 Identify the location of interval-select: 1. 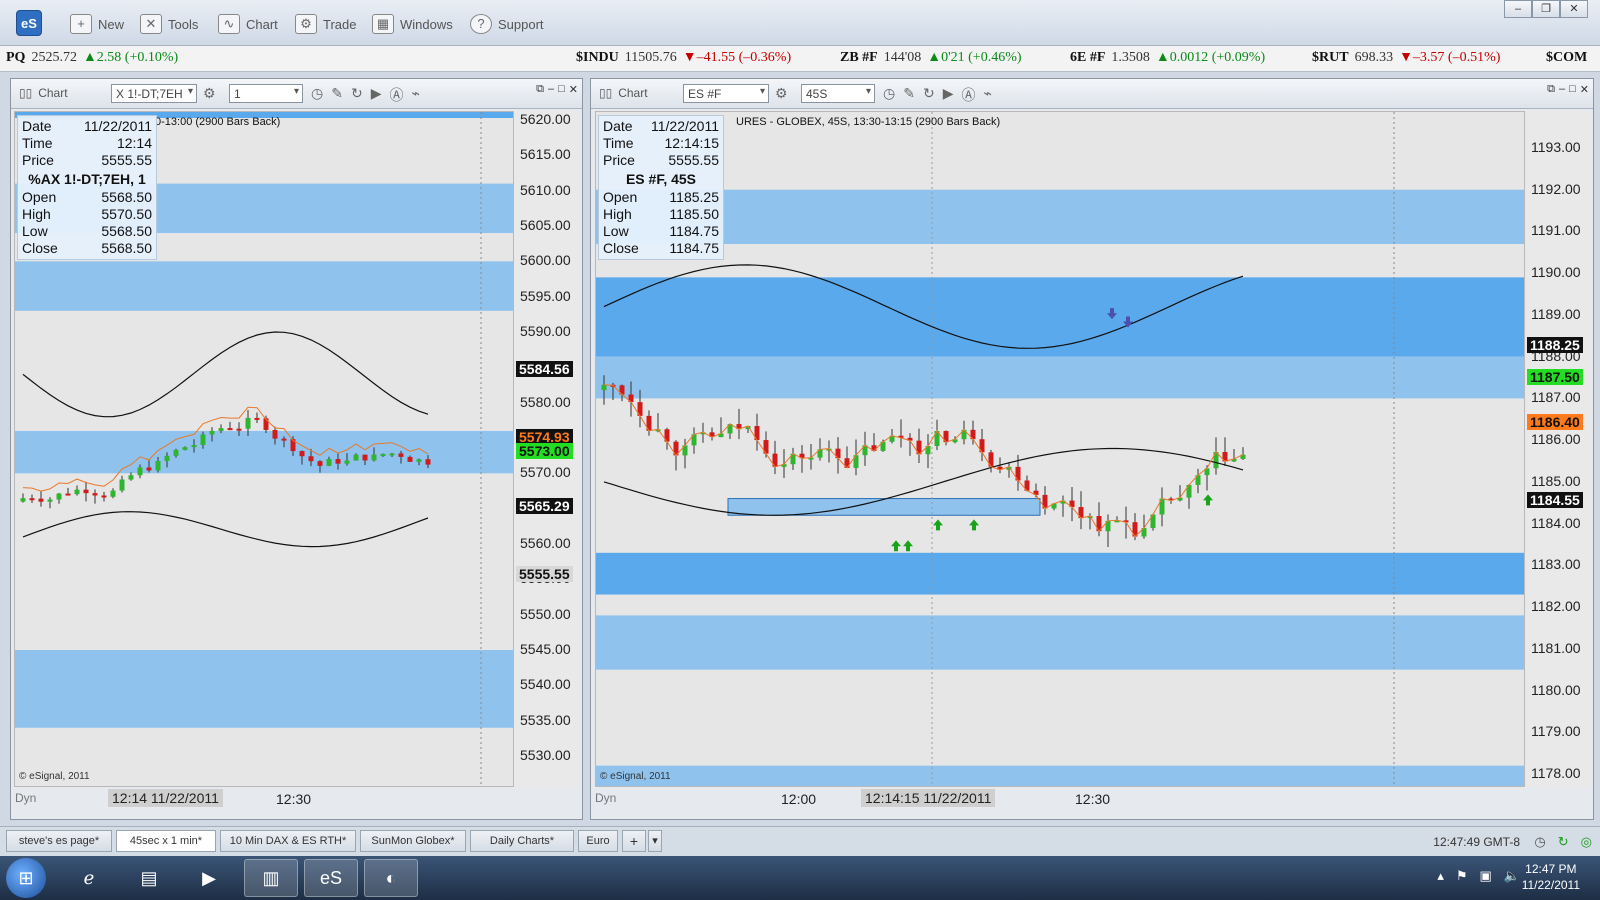
(266, 93).